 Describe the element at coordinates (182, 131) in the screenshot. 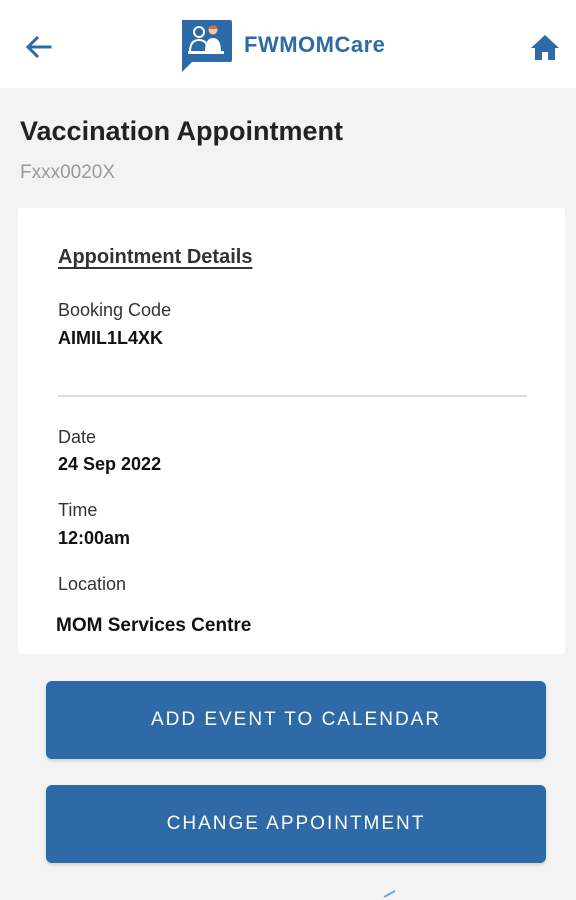

I see `page-title: Vaccination Appointment` at that location.